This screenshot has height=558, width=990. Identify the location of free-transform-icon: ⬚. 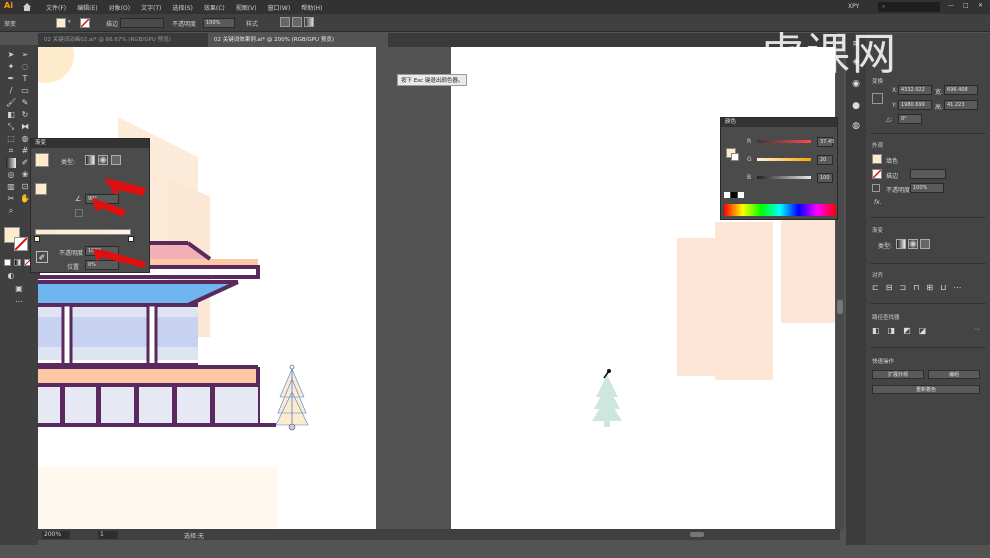
(11, 139).